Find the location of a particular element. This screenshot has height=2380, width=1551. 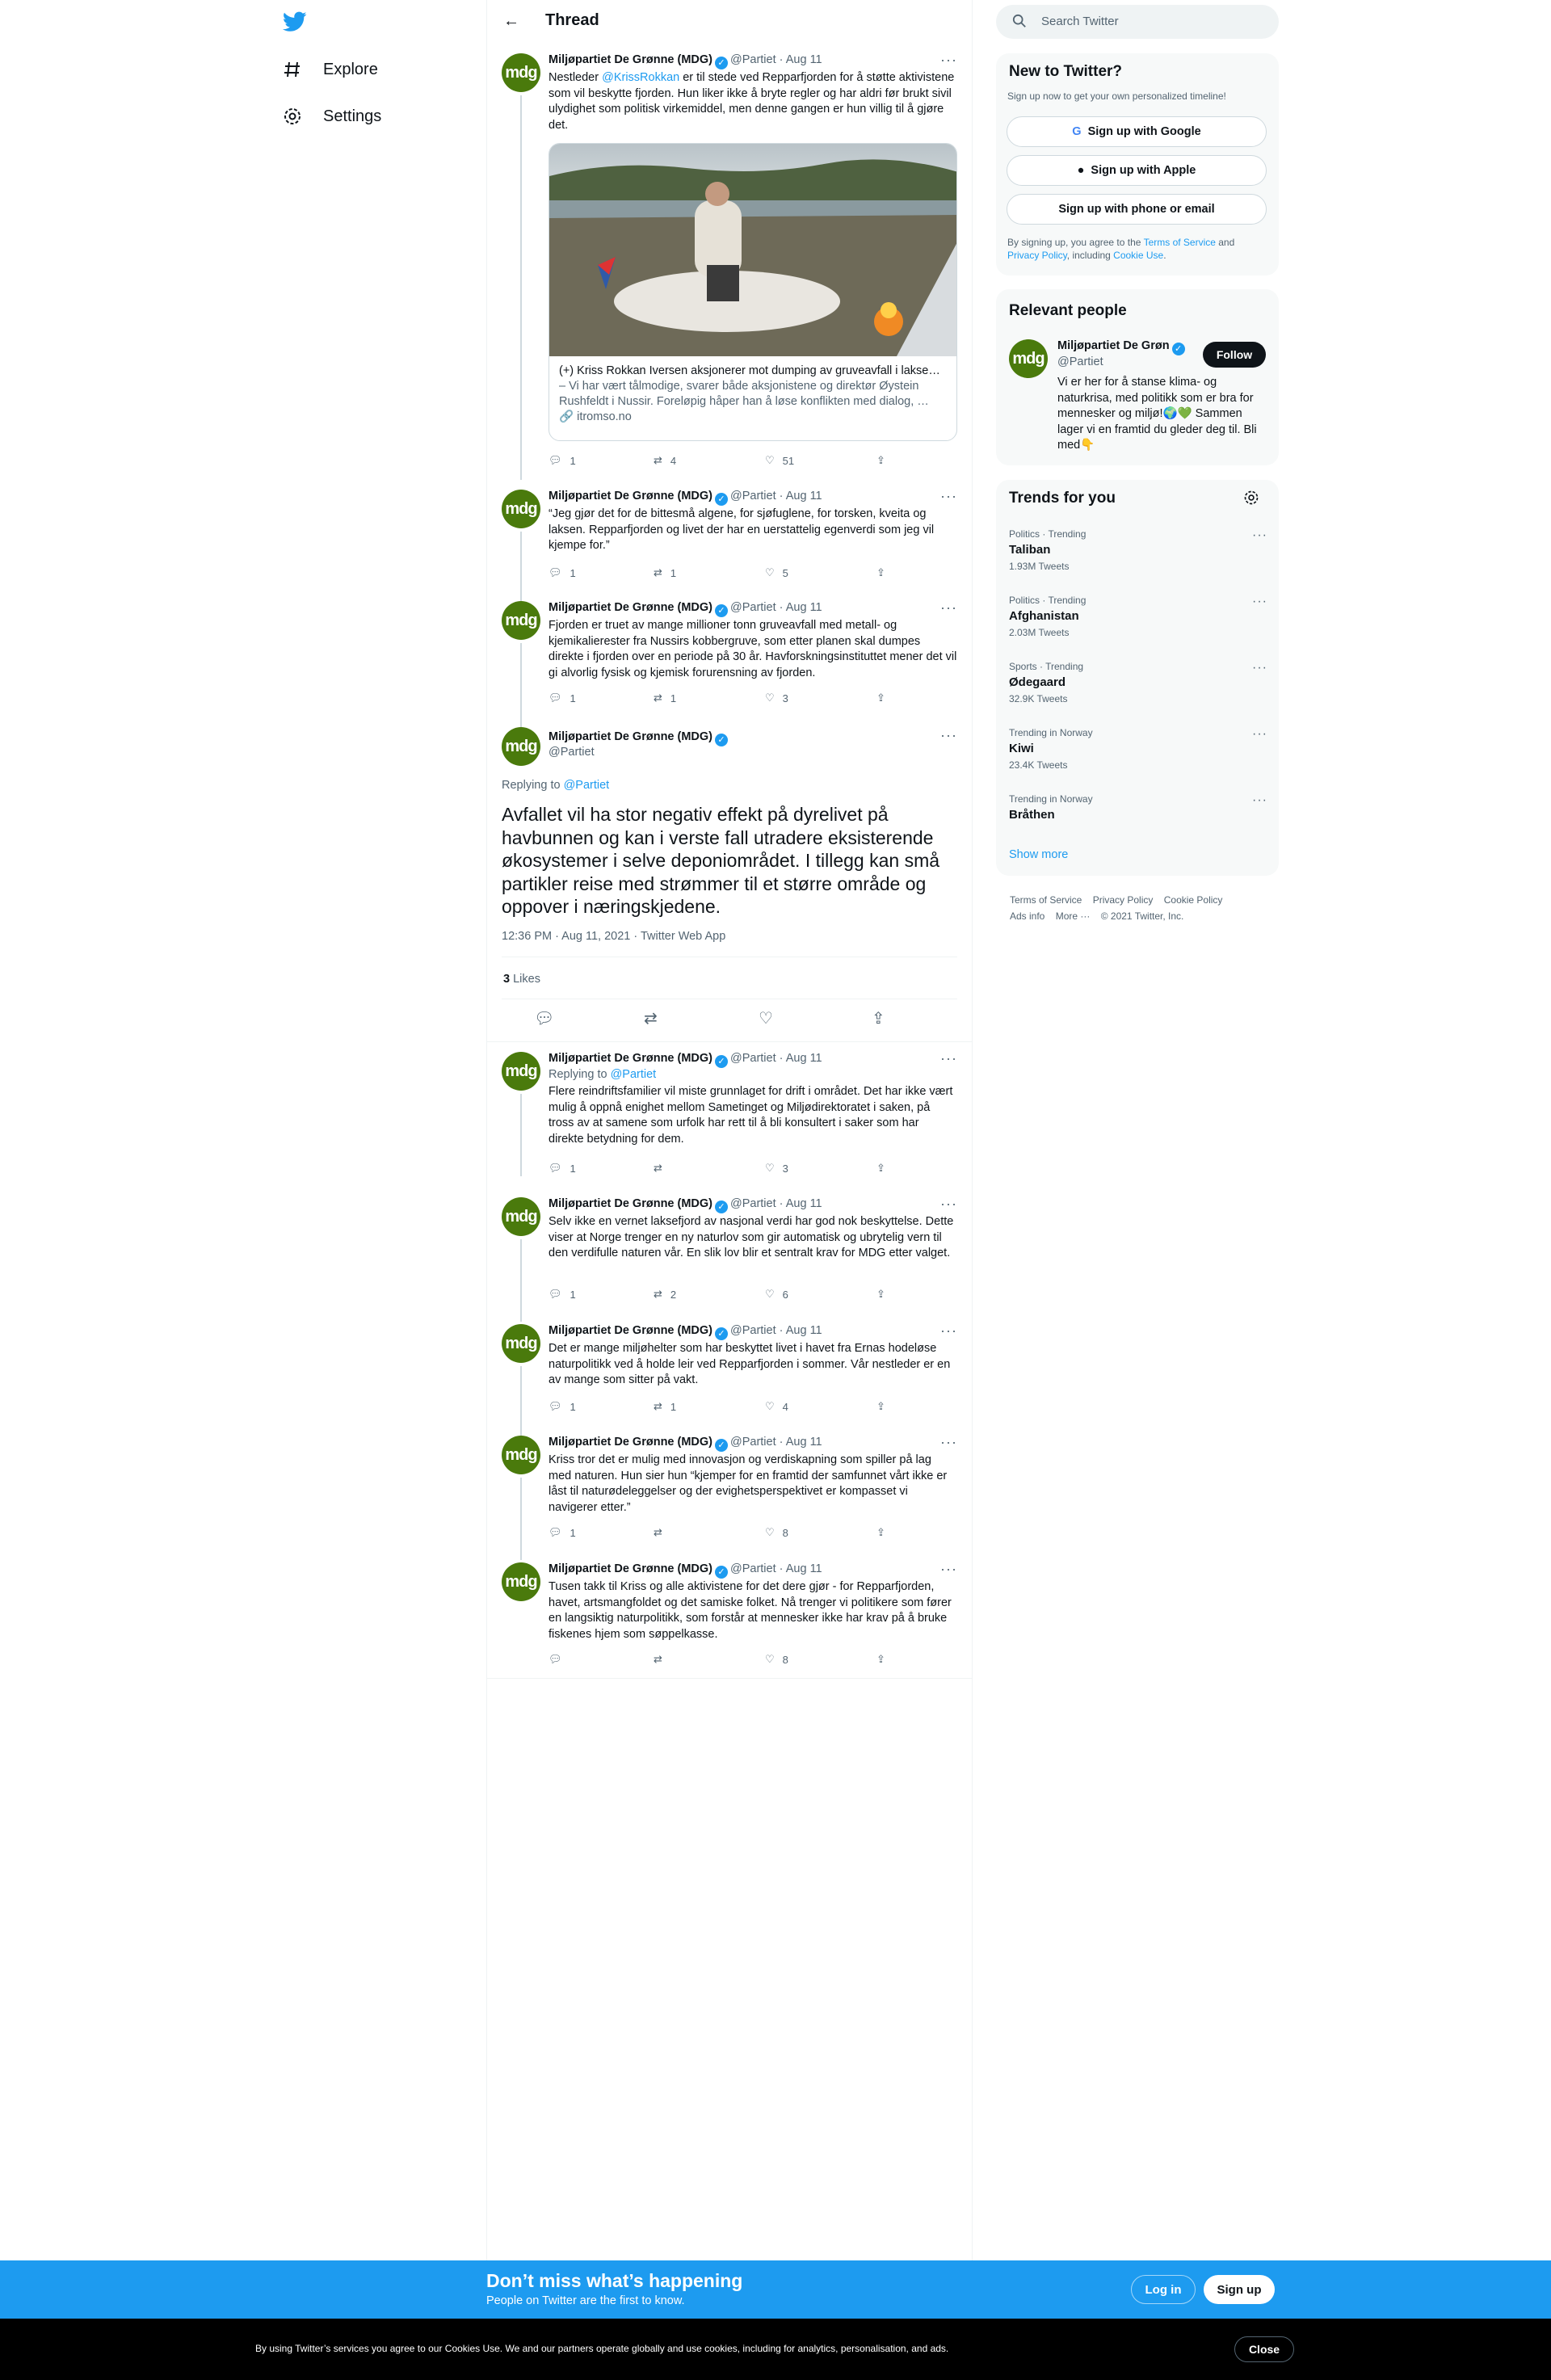

privacy-link: Privacy Policy is located at coordinates (1037, 255).